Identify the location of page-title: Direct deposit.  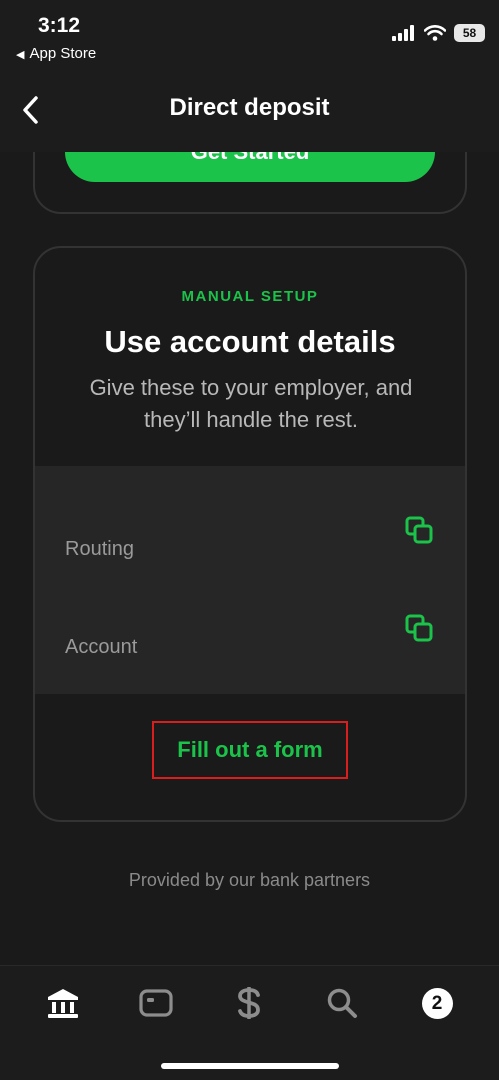
(249, 107).